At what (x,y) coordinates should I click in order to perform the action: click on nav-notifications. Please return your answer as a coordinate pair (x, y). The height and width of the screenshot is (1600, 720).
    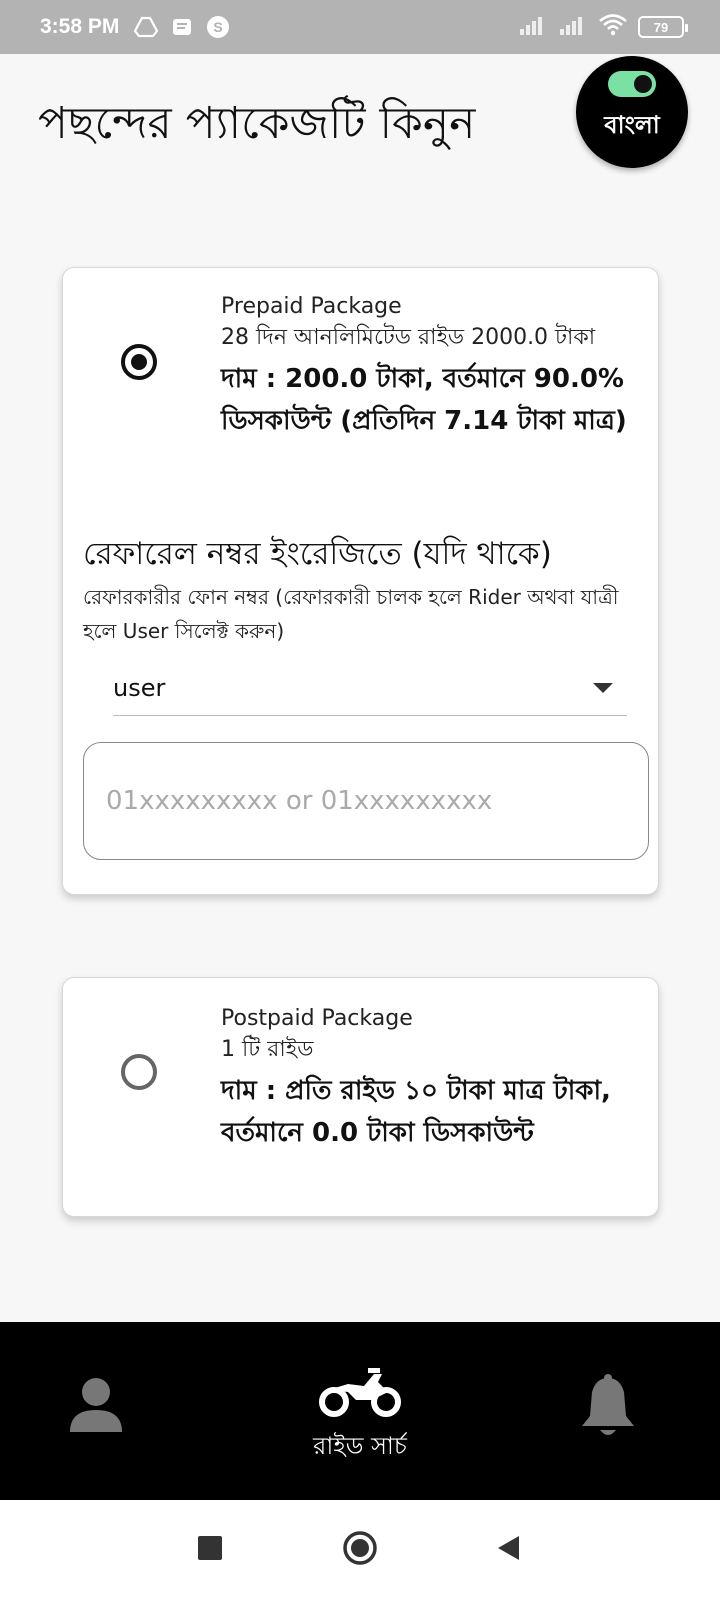
    Looking at the image, I should click on (608, 1410).